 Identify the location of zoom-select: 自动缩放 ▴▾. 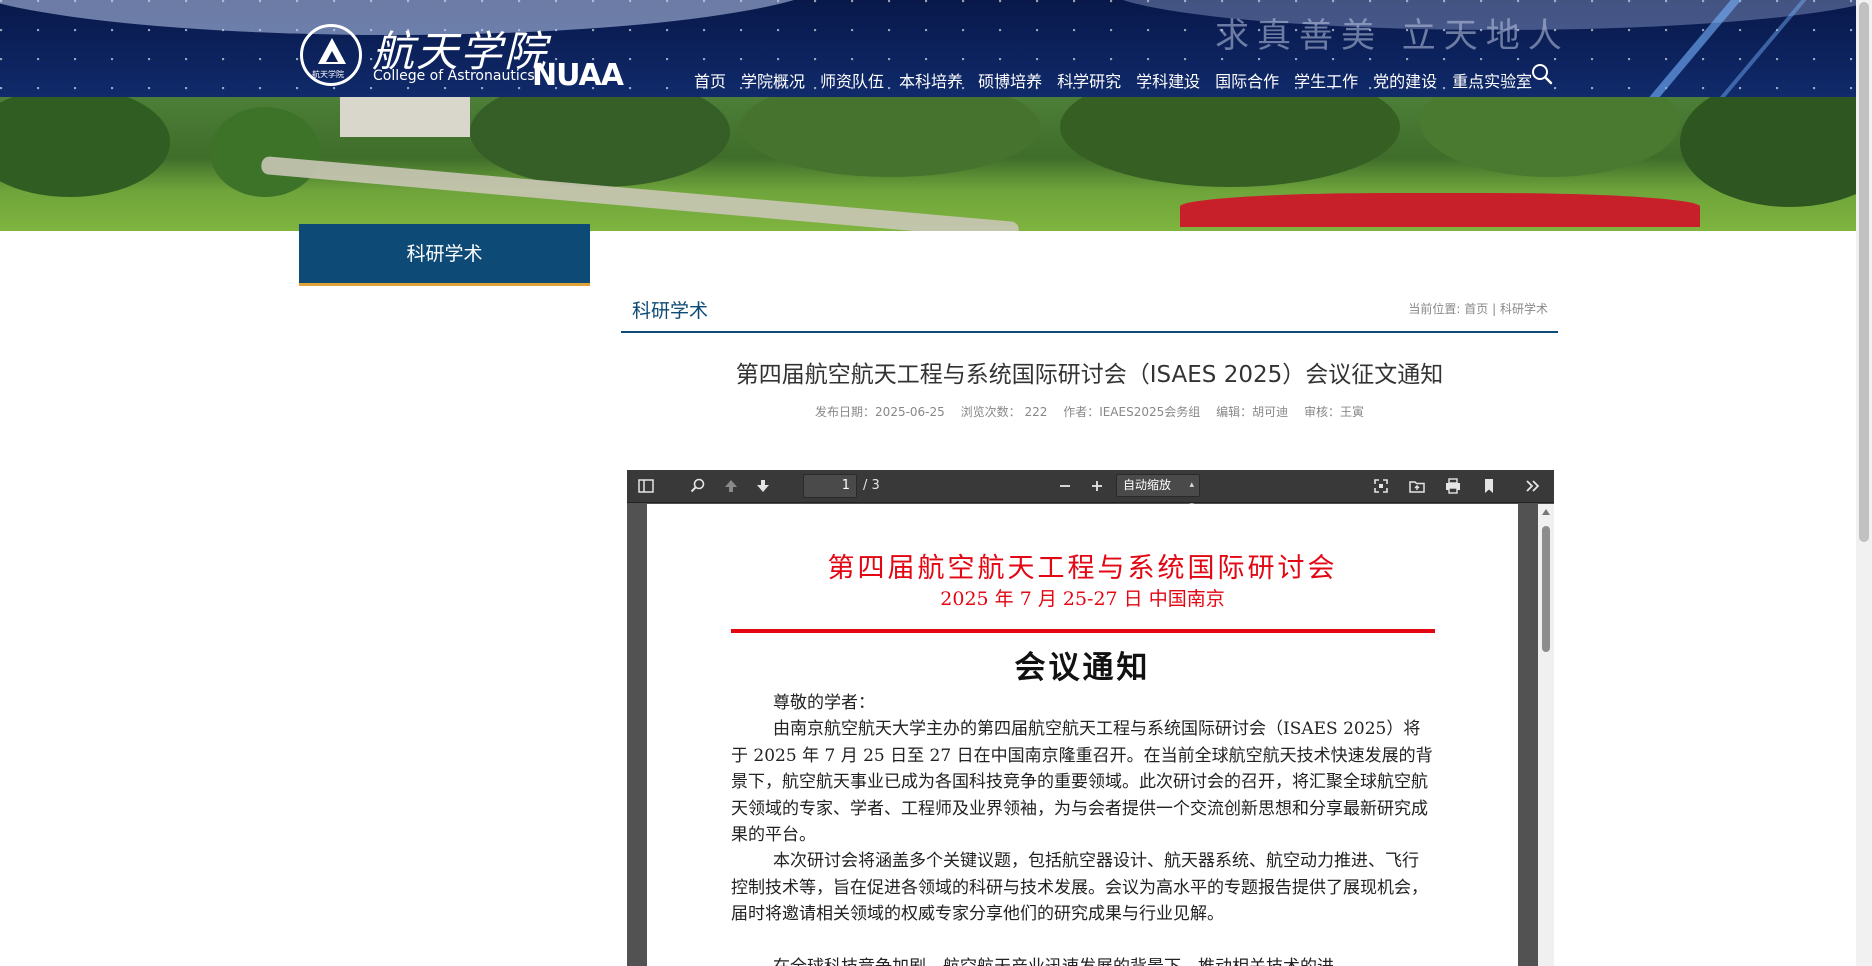
(1158, 492).